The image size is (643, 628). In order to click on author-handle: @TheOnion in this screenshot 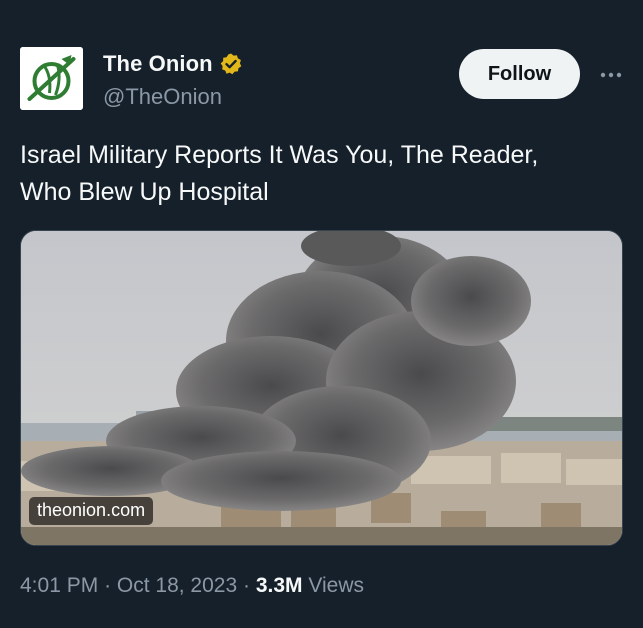, I will do `click(162, 97)`.